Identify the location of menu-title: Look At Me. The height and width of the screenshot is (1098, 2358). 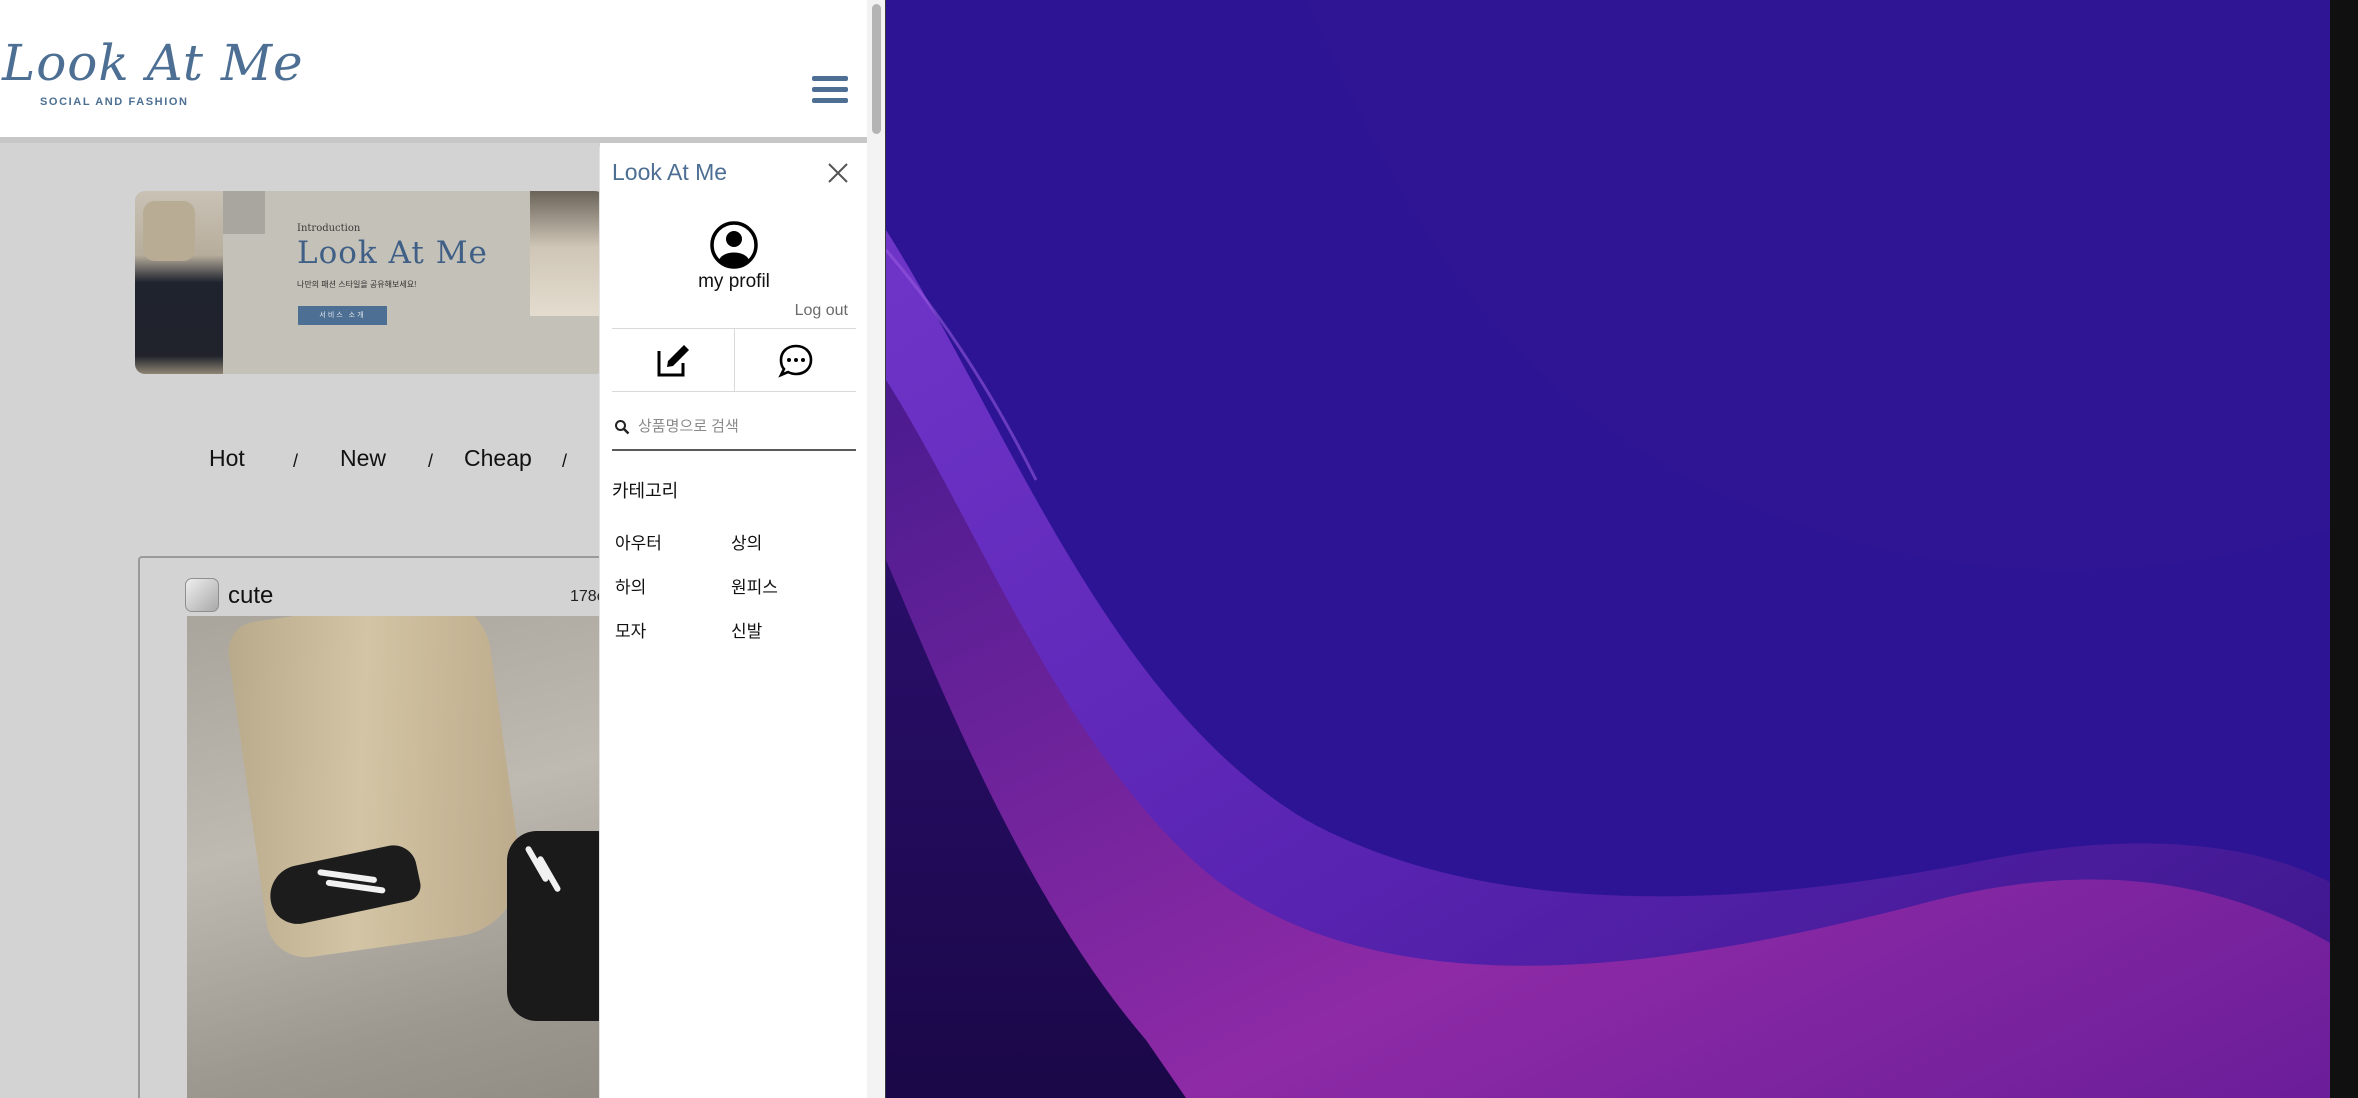
(670, 172).